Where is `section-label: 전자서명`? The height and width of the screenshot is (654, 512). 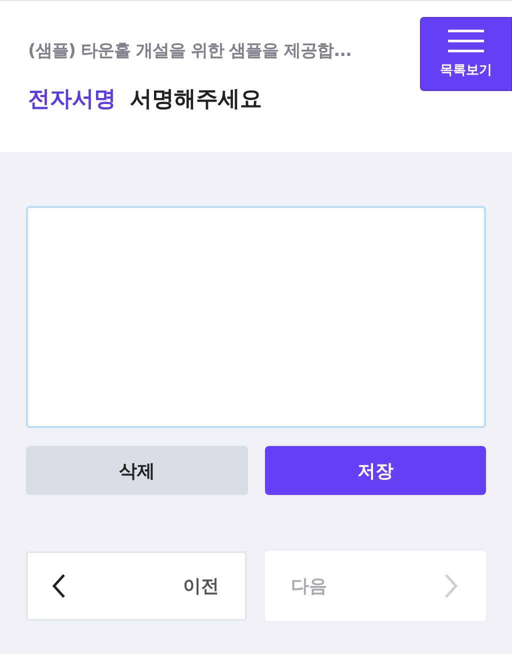 section-label: 전자서명 is located at coordinates (72, 100).